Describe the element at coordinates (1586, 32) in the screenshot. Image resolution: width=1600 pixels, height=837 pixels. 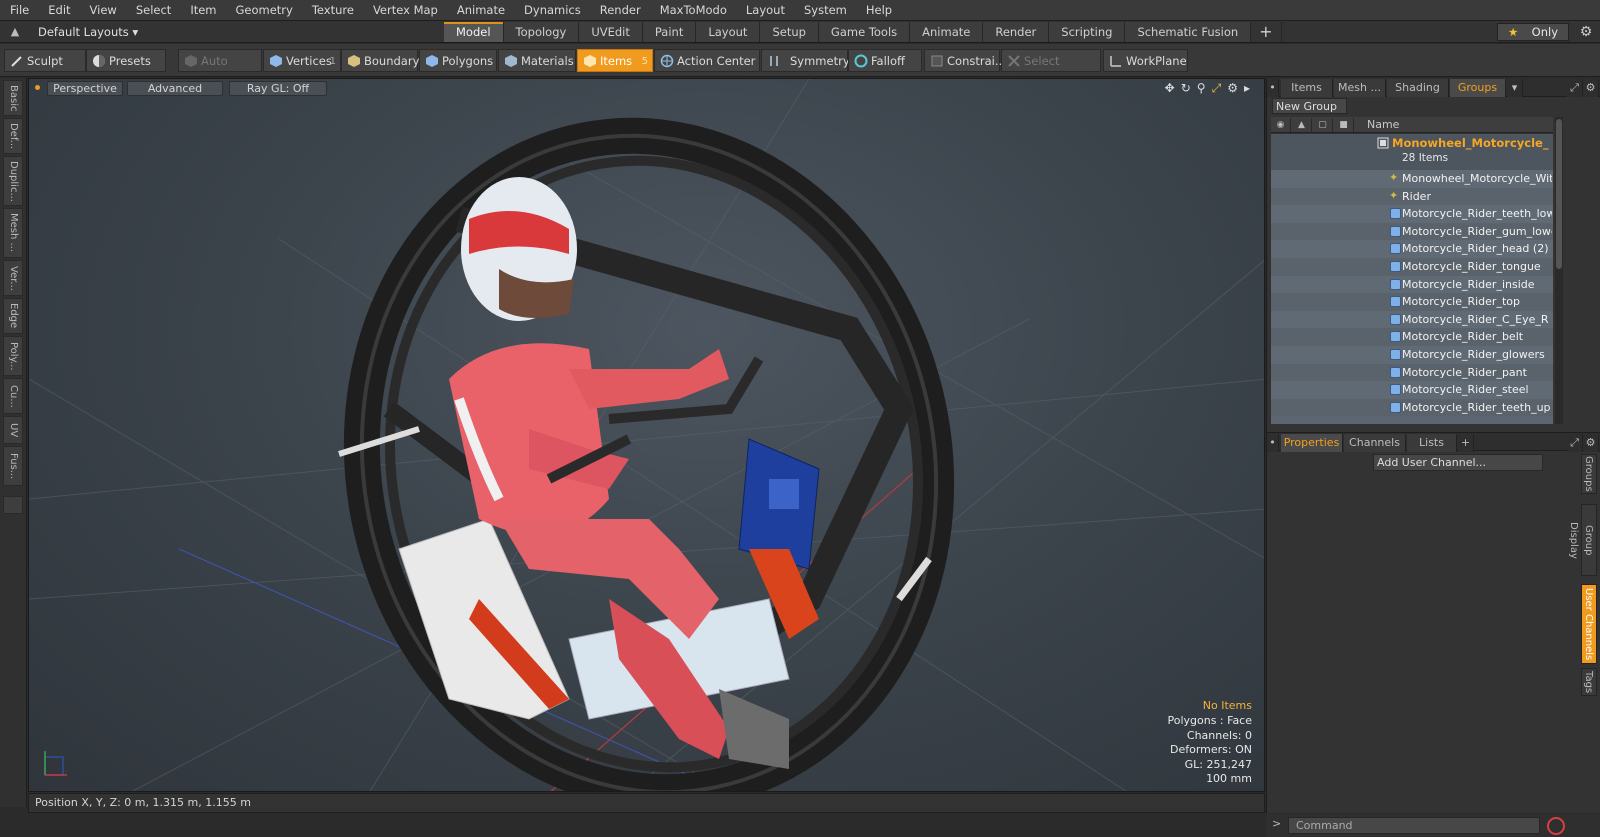
I see `gear-icon: ⚙` at that location.